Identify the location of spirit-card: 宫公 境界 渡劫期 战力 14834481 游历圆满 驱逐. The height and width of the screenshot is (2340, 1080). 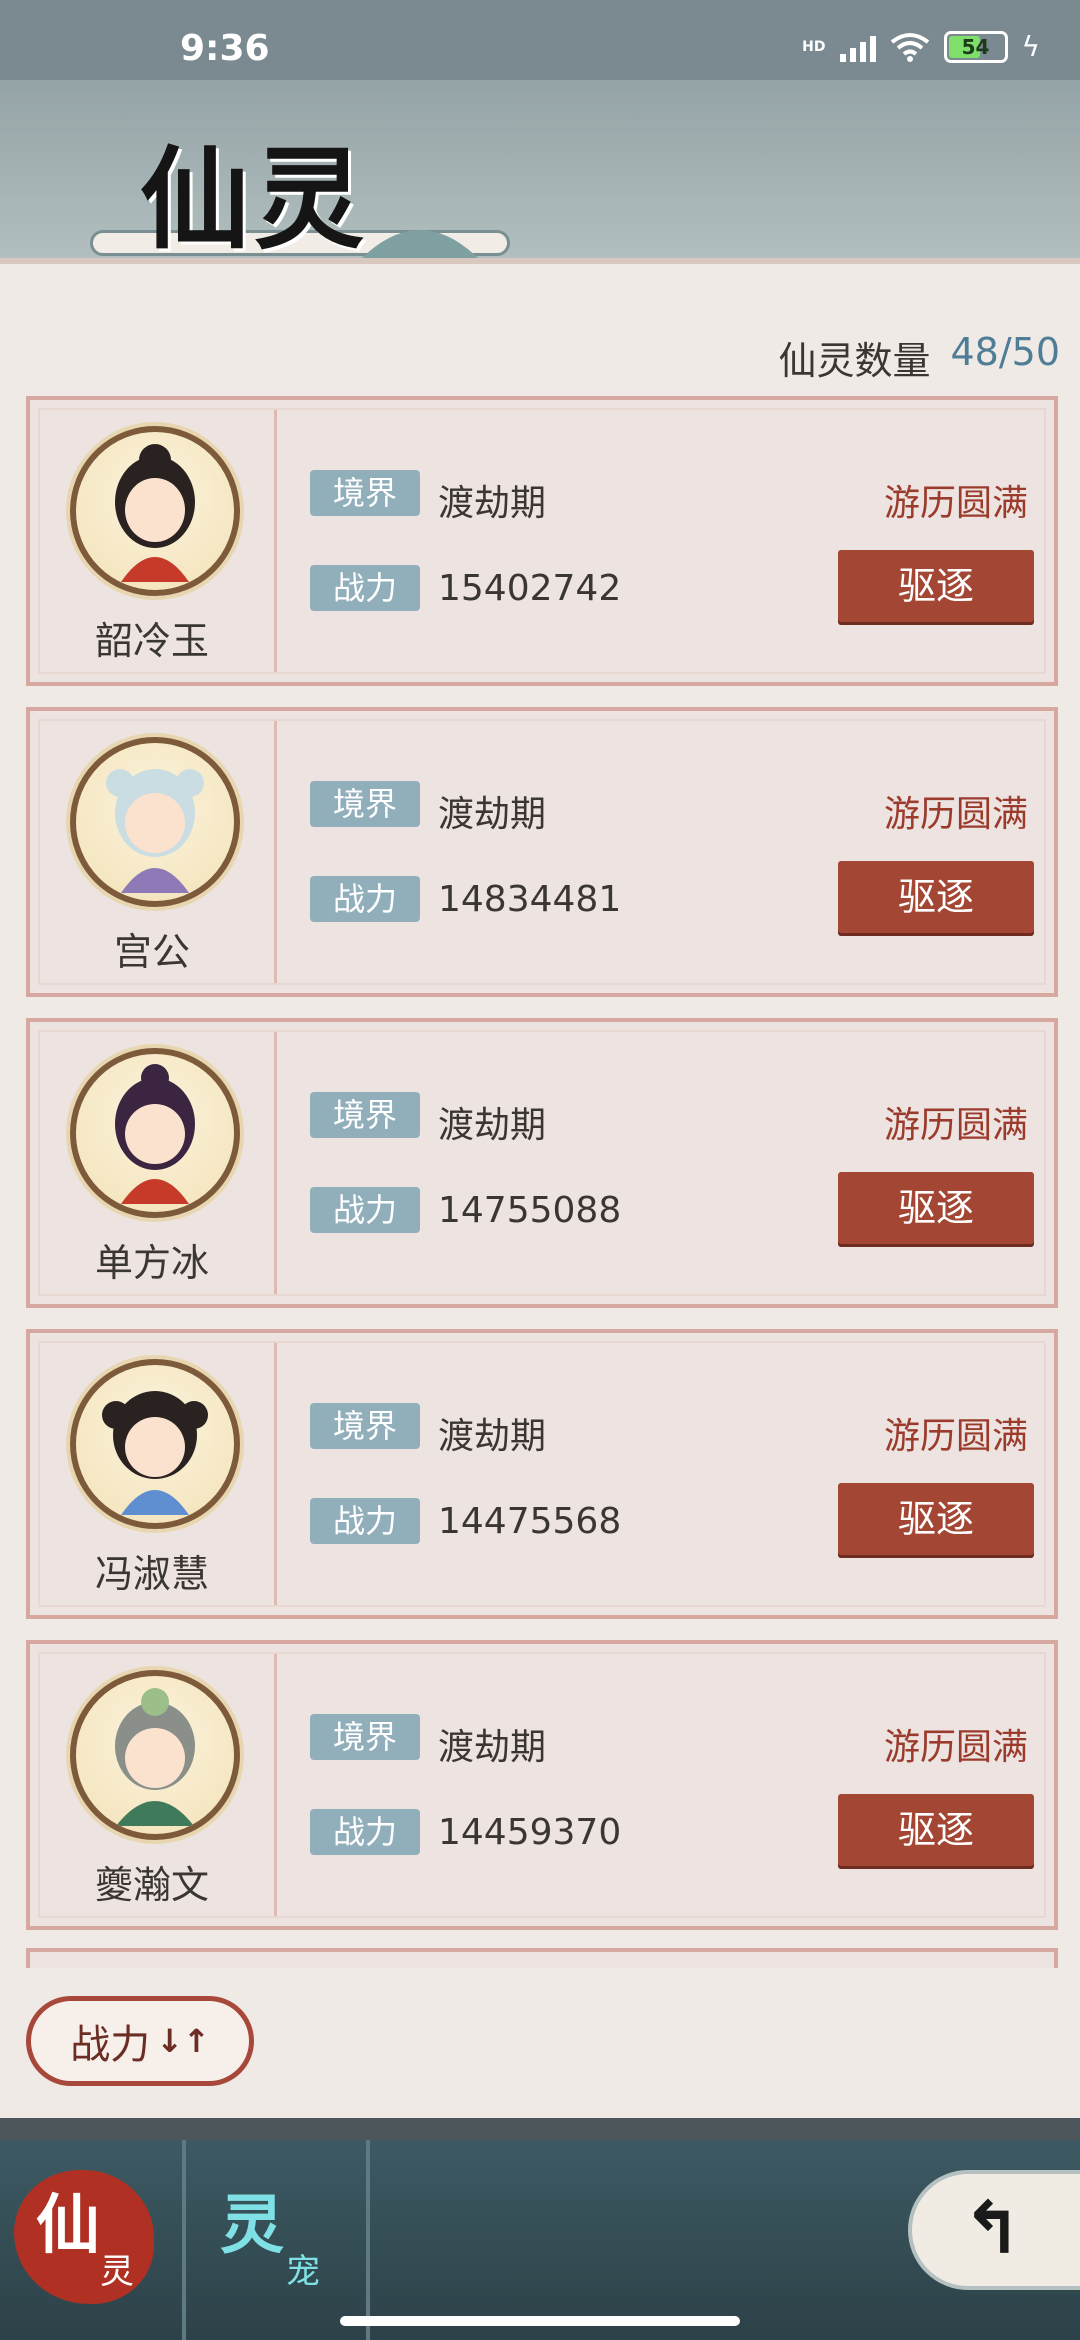
(542, 852).